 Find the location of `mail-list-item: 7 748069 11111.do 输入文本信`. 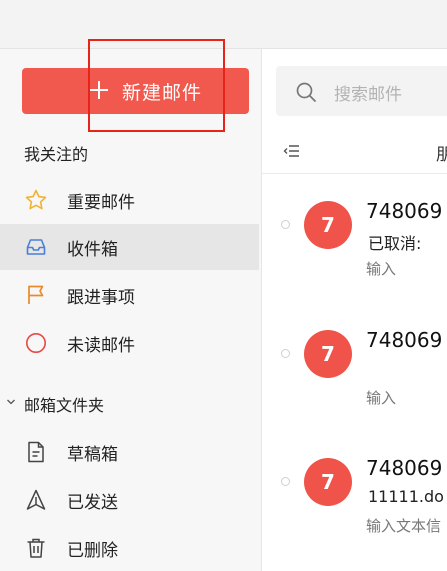

mail-list-item: 7 748069 11111.do 输入文本信 is located at coordinates (354, 496).